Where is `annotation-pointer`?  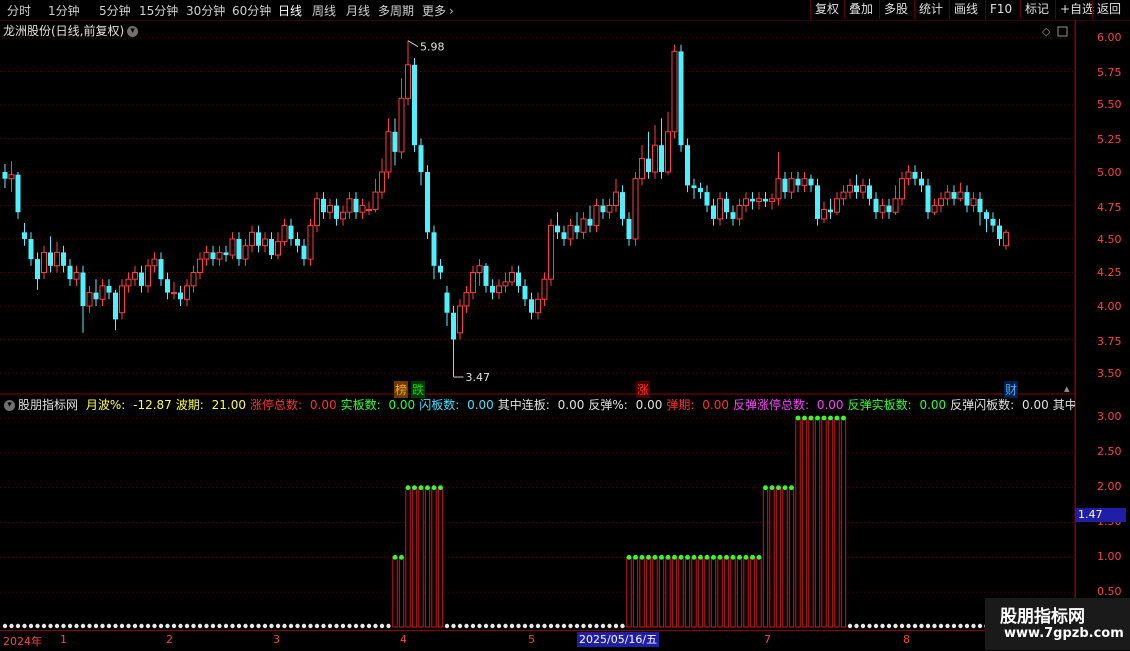 annotation-pointer is located at coordinates (413, 44).